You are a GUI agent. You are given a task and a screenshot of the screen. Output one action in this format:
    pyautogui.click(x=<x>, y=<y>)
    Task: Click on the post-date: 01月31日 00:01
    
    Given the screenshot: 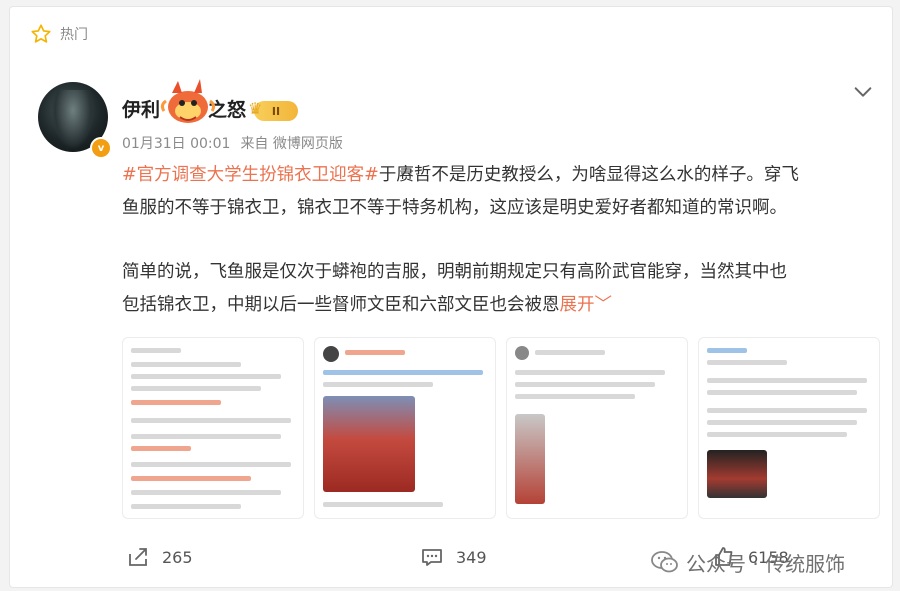 What is the action you would take?
    pyautogui.click(x=176, y=143)
    